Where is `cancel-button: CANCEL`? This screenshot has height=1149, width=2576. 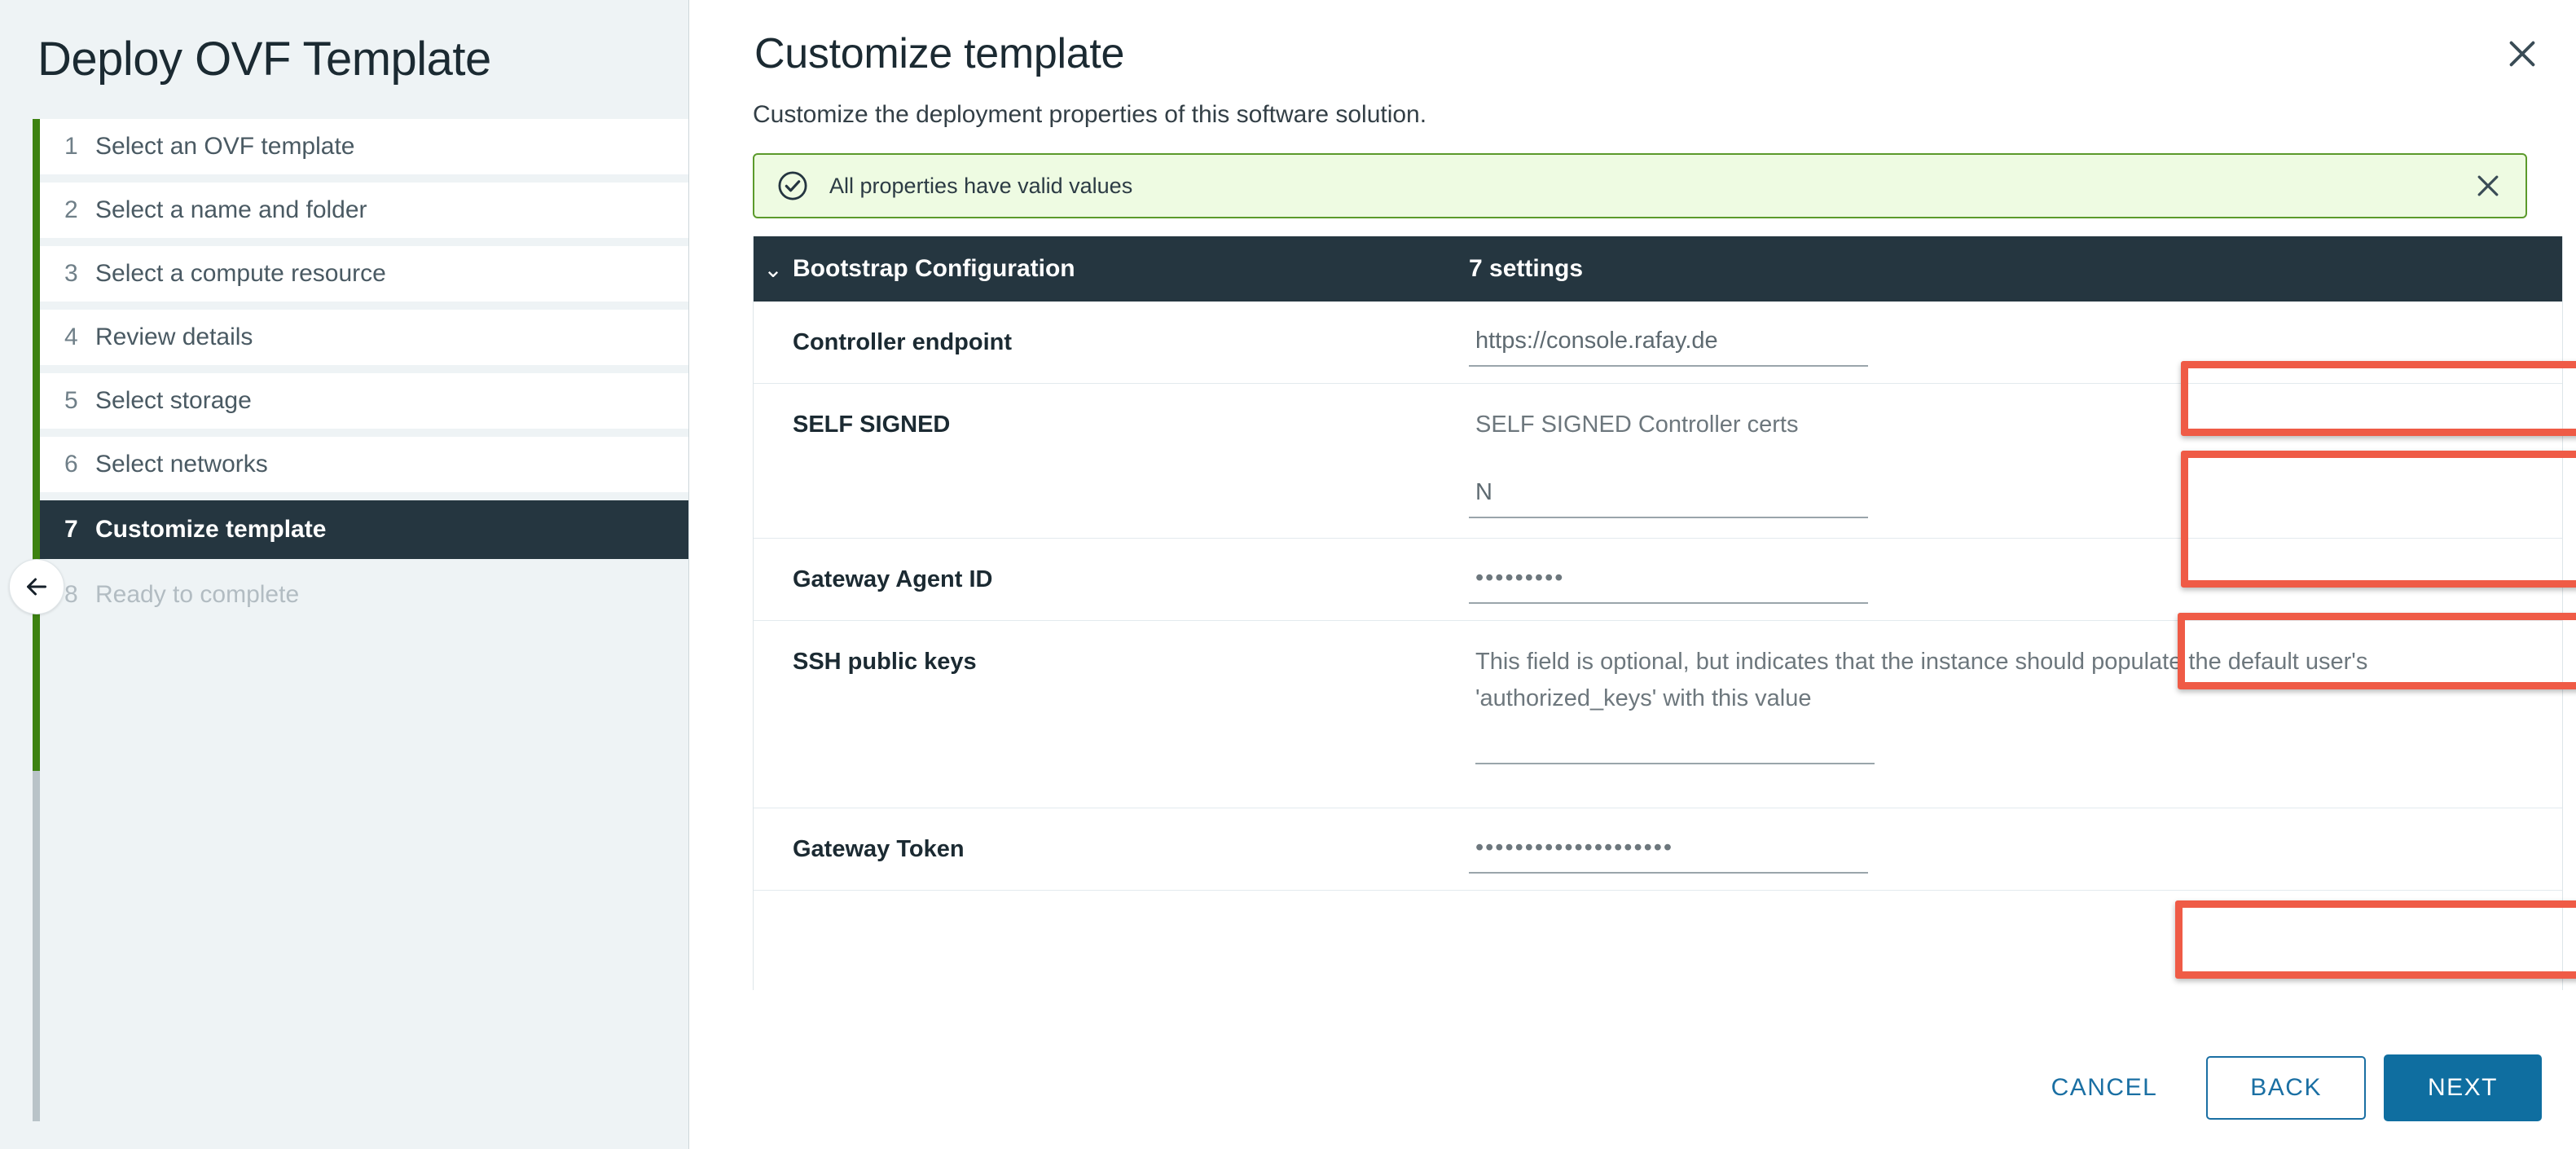 cancel-button: CANCEL is located at coordinates (2104, 1088).